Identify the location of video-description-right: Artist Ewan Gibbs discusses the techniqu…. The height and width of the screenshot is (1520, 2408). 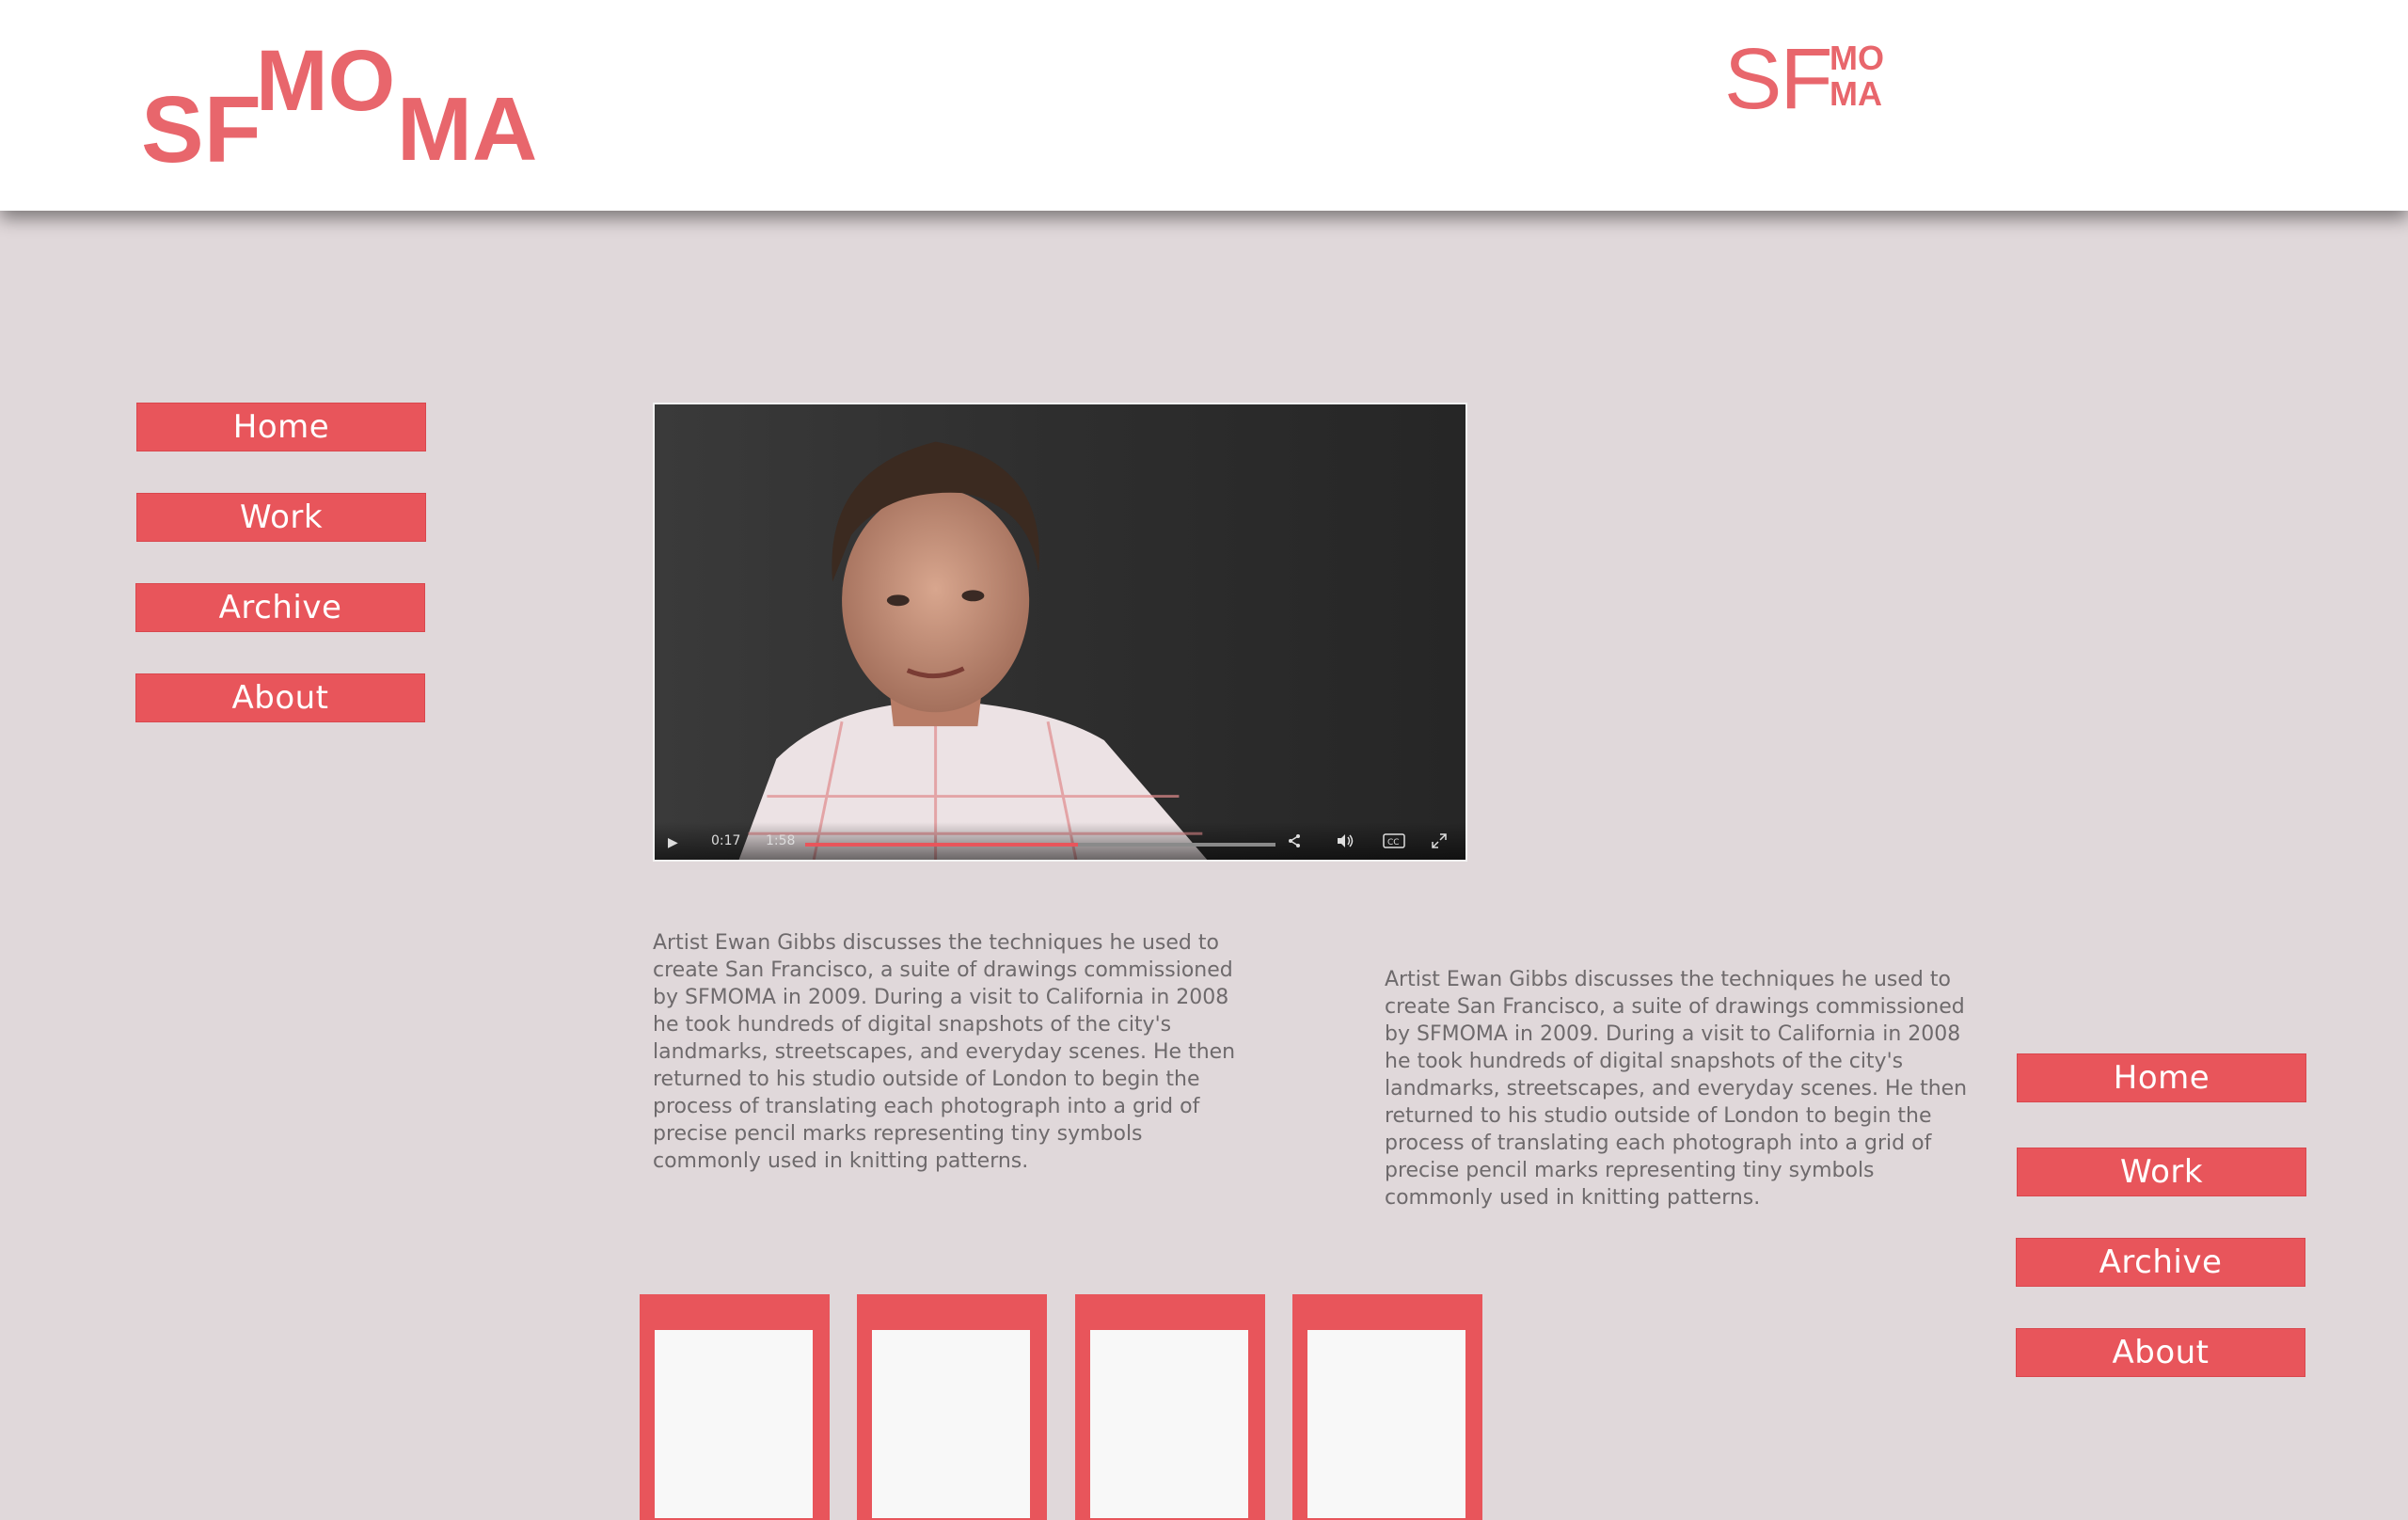
(1677, 1089).